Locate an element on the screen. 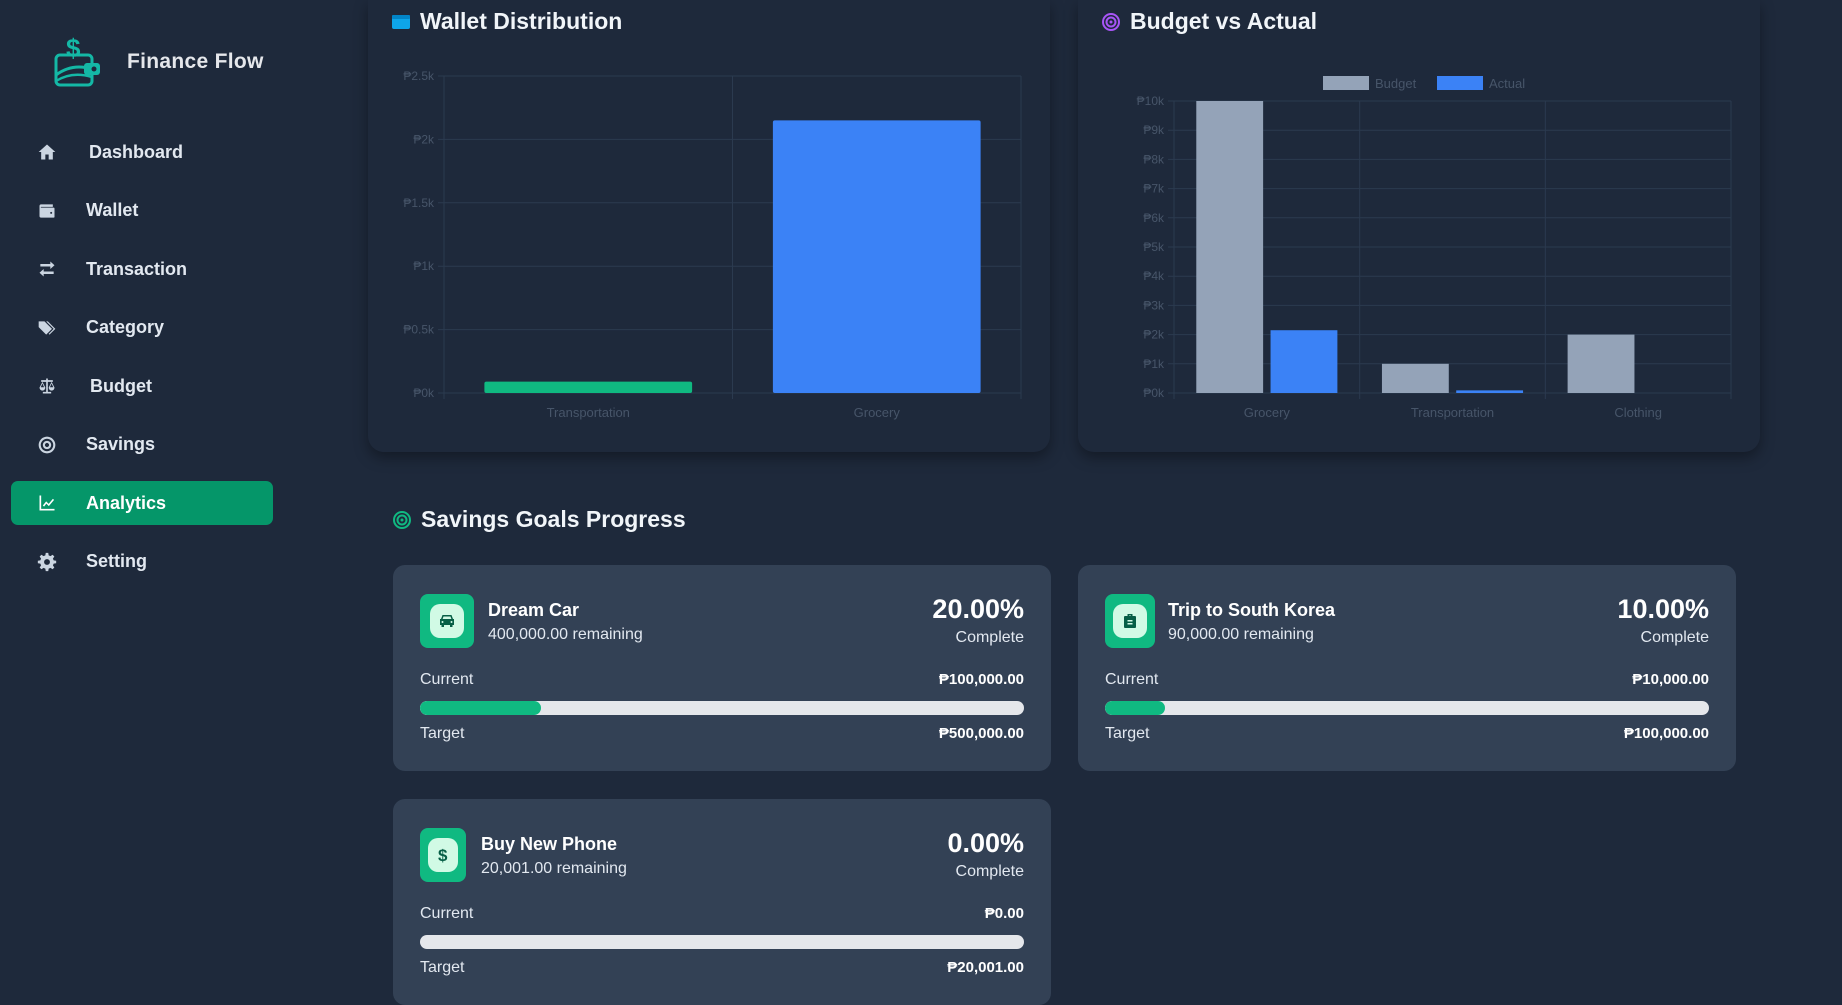  goal-percent: 20.00% is located at coordinates (978, 609).